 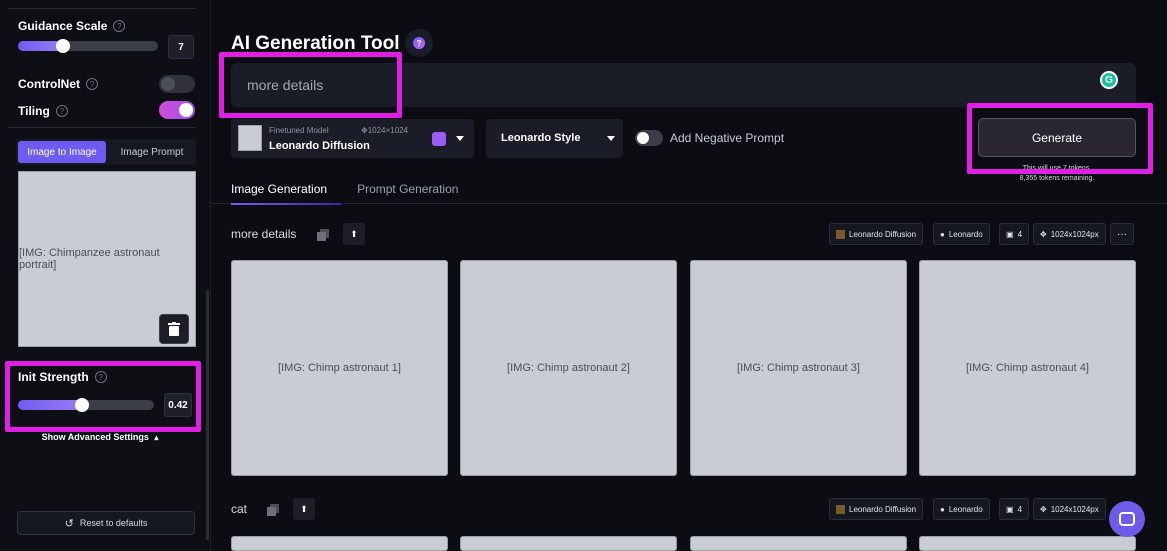 What do you see at coordinates (178, 405) in the screenshot?
I see `init-strength-value: 0.42` at bounding box center [178, 405].